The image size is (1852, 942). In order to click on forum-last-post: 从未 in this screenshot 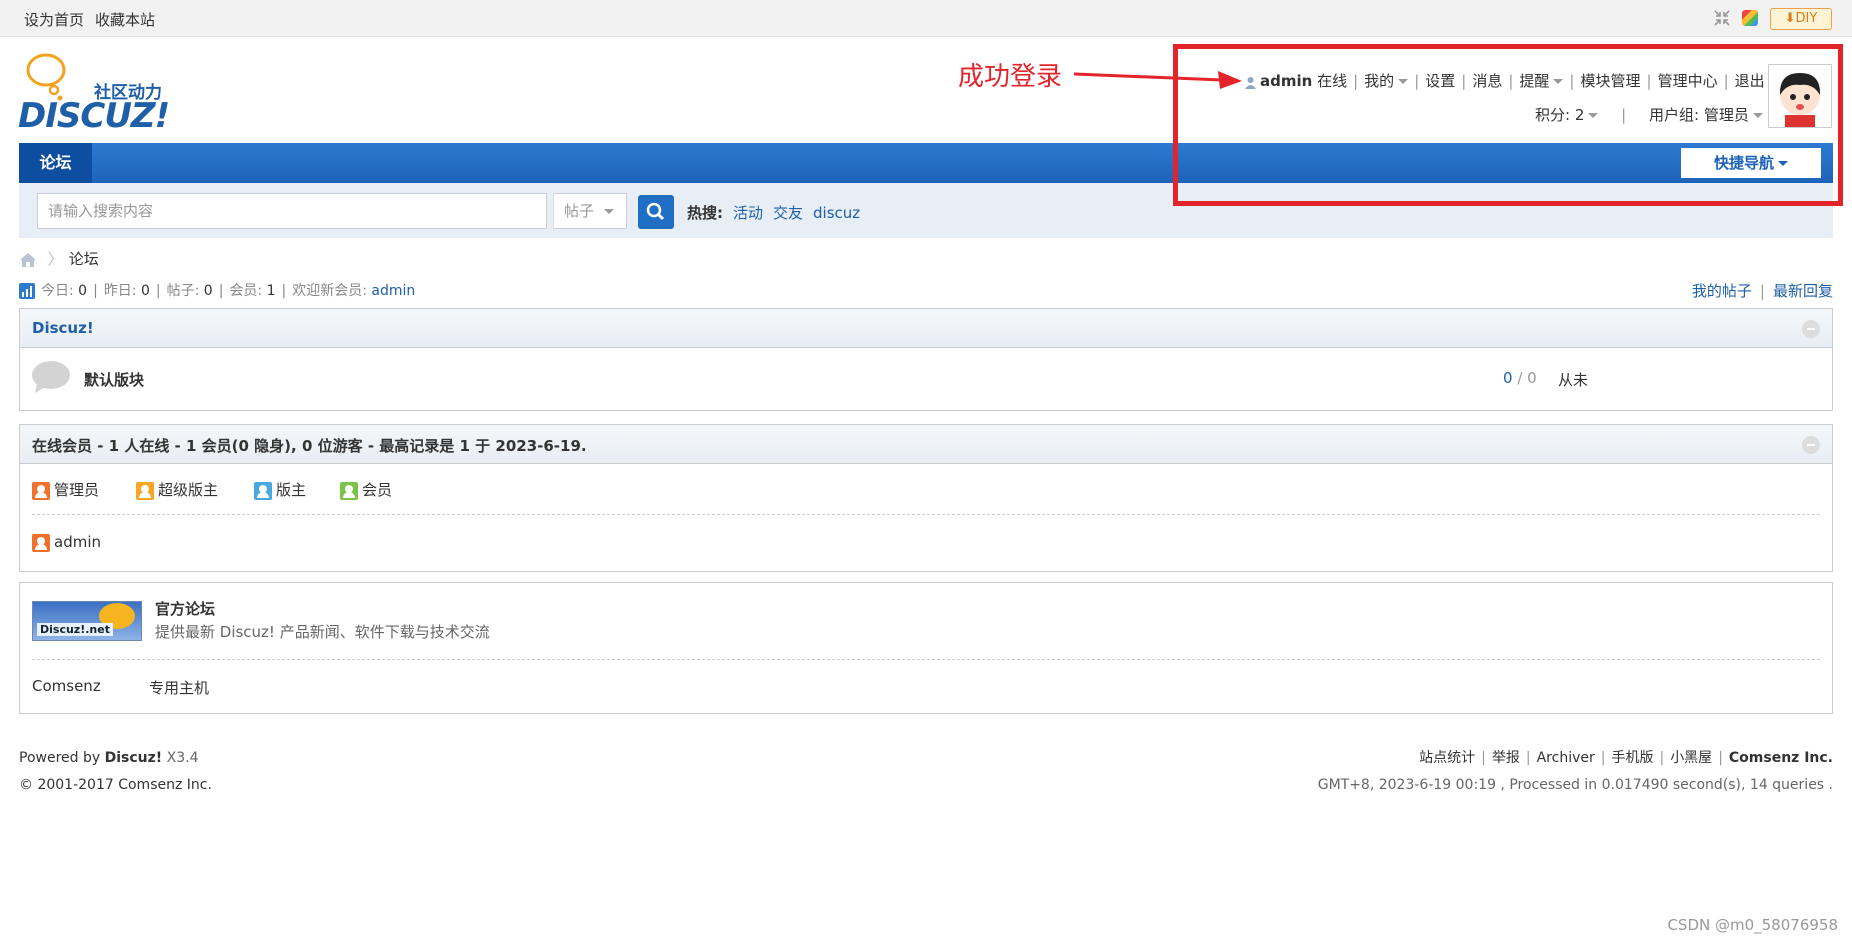, I will do `click(1573, 380)`.